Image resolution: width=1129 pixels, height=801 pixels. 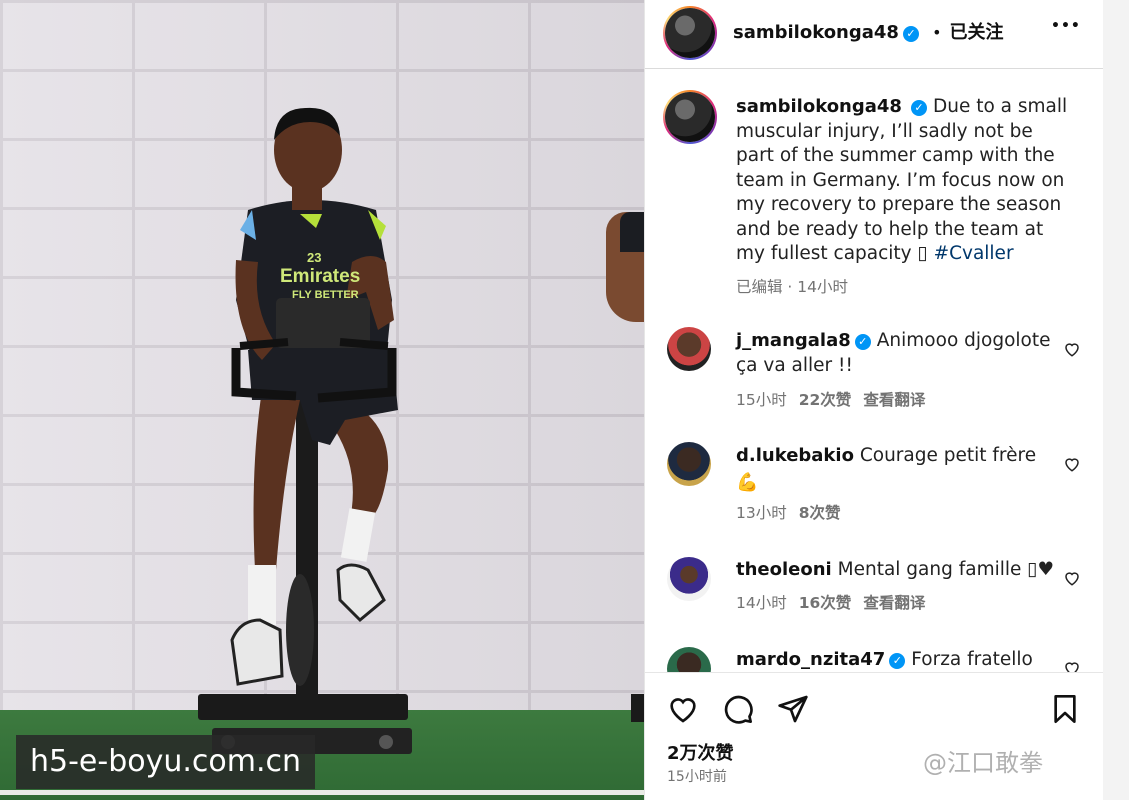 What do you see at coordinates (874, 736) in the screenshot?
I see `post-actions: 2万次赞 15小时前 @江口敢拳` at bounding box center [874, 736].